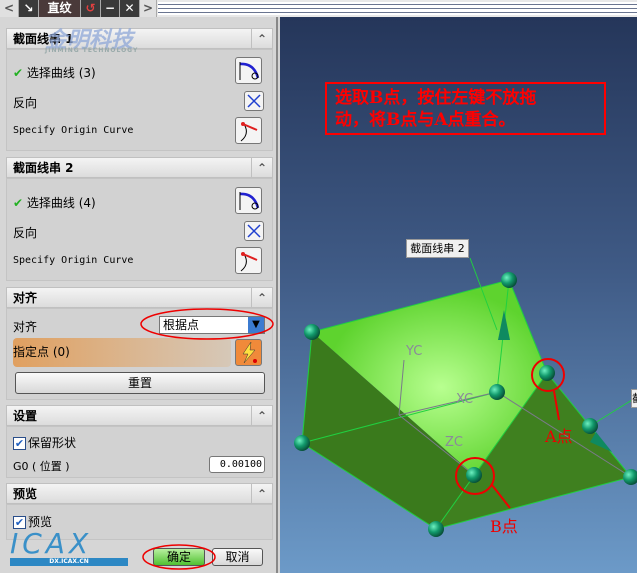 The image size is (637, 573). What do you see at coordinates (474, 475) in the screenshot?
I see `sphere-point-b` at bounding box center [474, 475].